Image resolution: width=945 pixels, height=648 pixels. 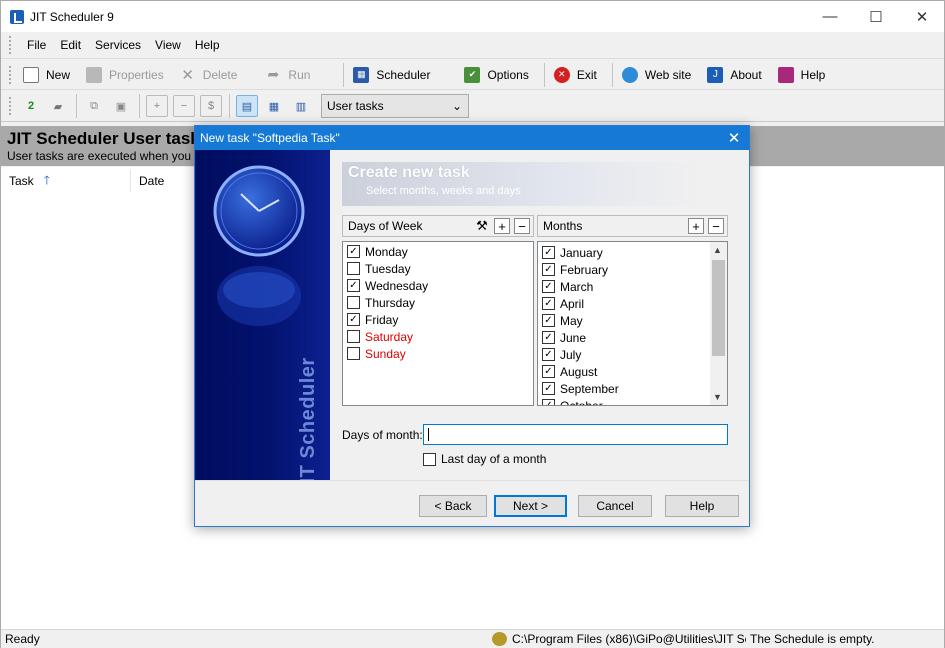 I want to click on scheduler-button: ▦ Scheduler, so click(x=391, y=75).